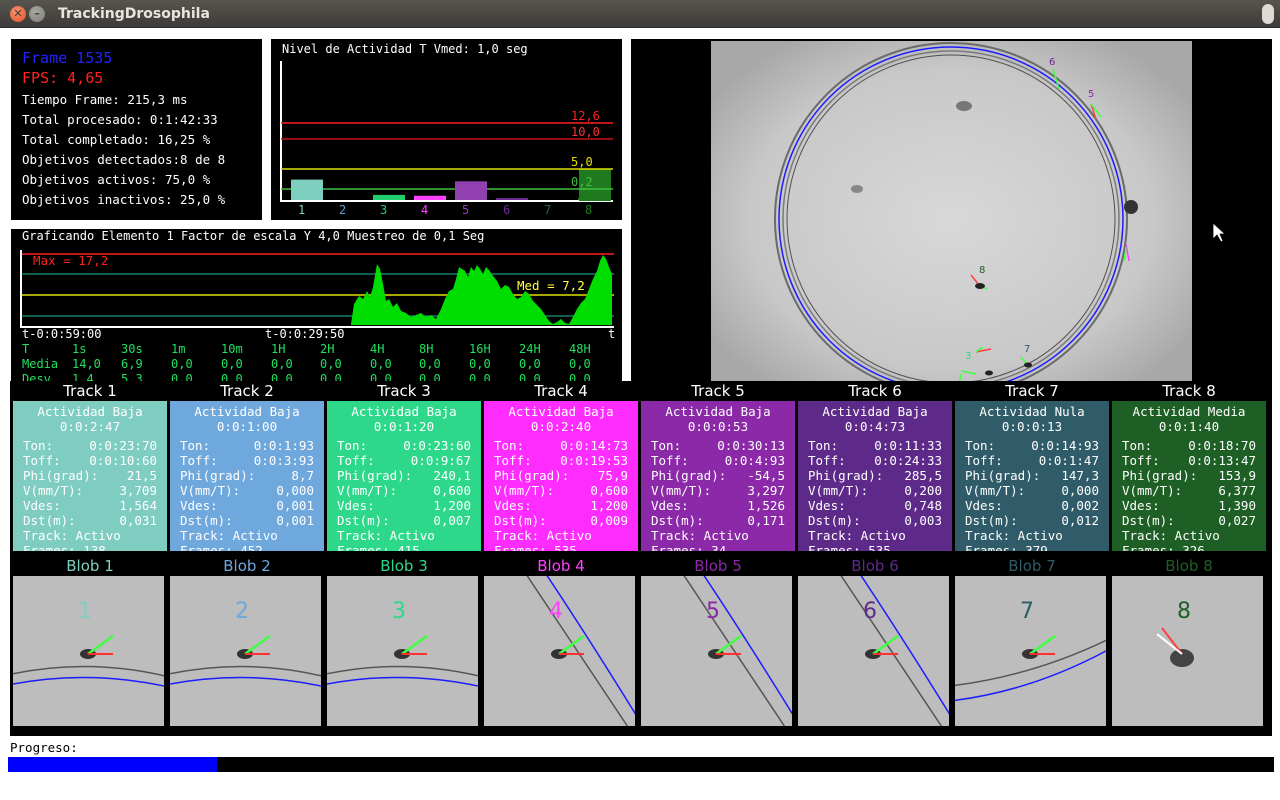 Image resolution: width=1280 pixels, height=800 pixels. What do you see at coordinates (561, 505) in the screenshot?
I see `track-field-vdes: Vdes: 1,200` at bounding box center [561, 505].